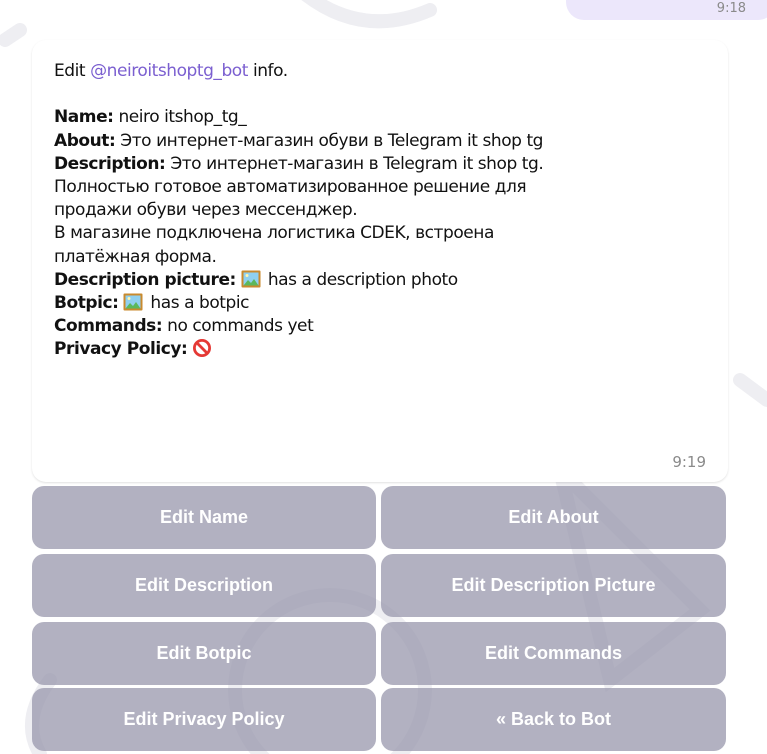  What do you see at coordinates (553, 585) in the screenshot?
I see `edit-description-picture-button: Edit Description Picture` at bounding box center [553, 585].